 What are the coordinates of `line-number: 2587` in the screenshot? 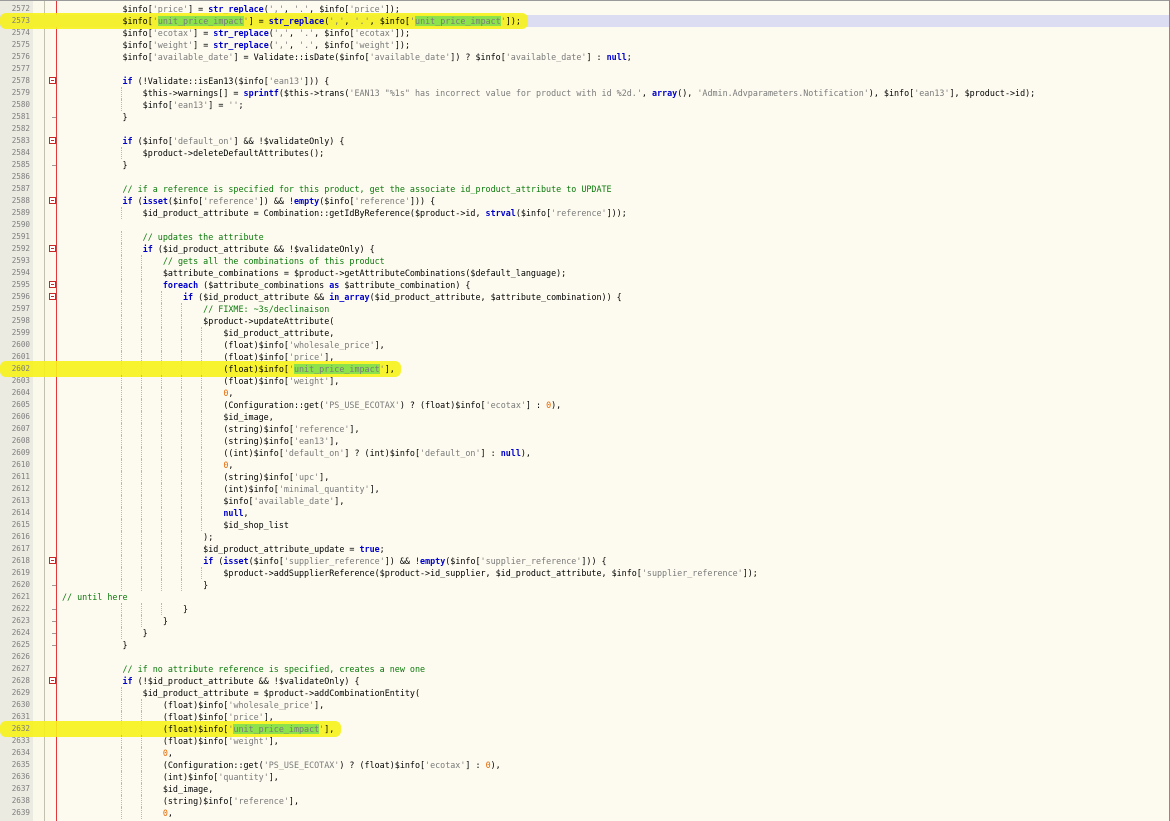 It's located at (20, 188).